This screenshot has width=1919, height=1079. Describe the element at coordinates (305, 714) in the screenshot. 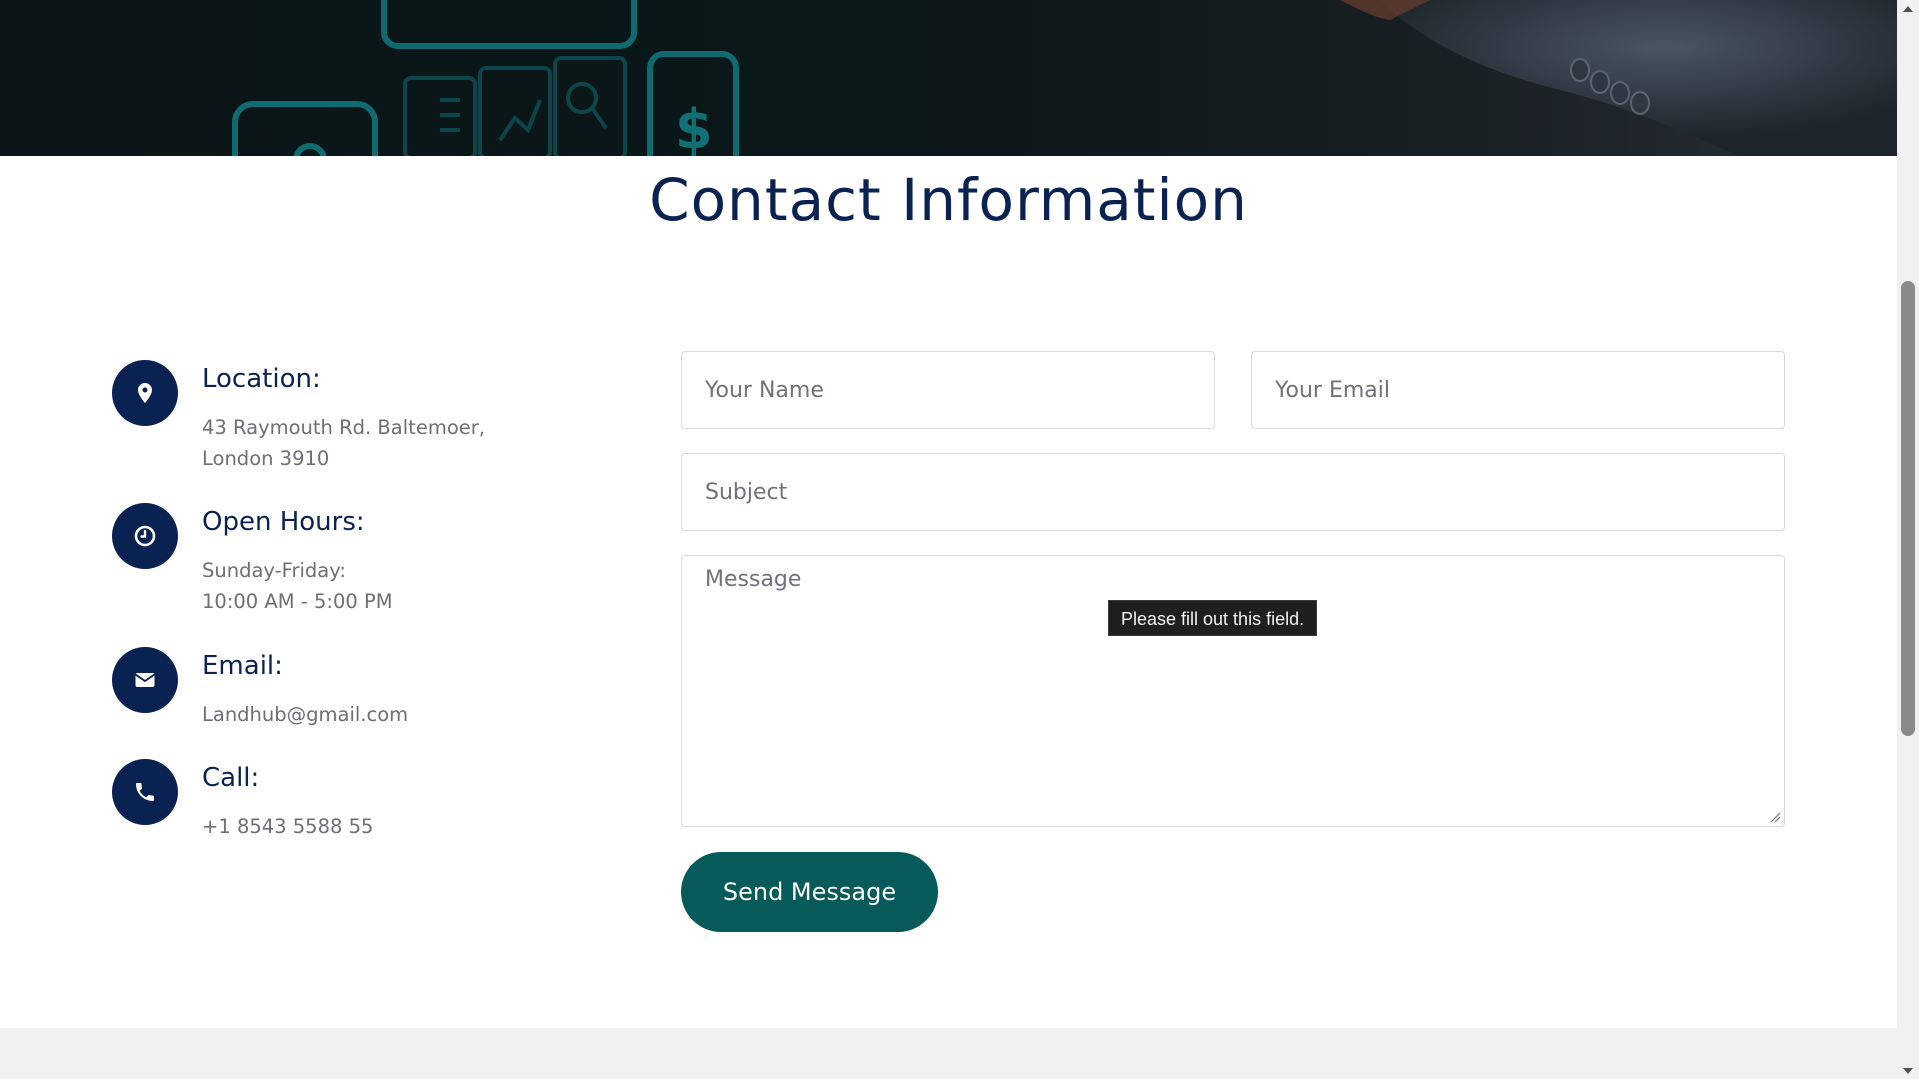

I see `email-address: Landhub@gmail.com` at that location.